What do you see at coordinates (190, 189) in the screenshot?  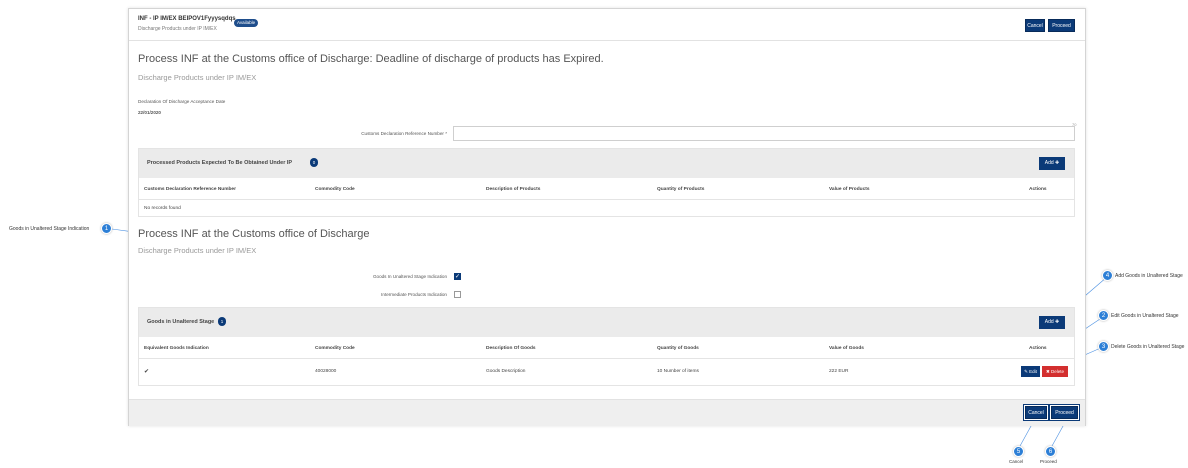 I see `column-header: Customs Declaration Reference Number` at bounding box center [190, 189].